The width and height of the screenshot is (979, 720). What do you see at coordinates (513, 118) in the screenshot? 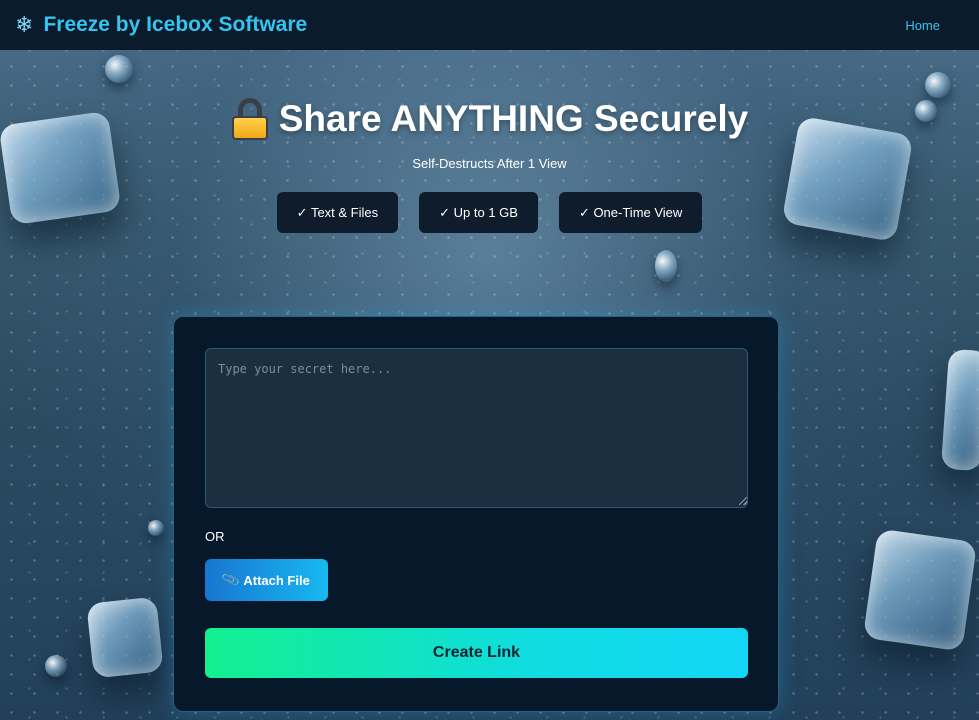
I see `page-title-text: Share ANYTHING Securely` at bounding box center [513, 118].